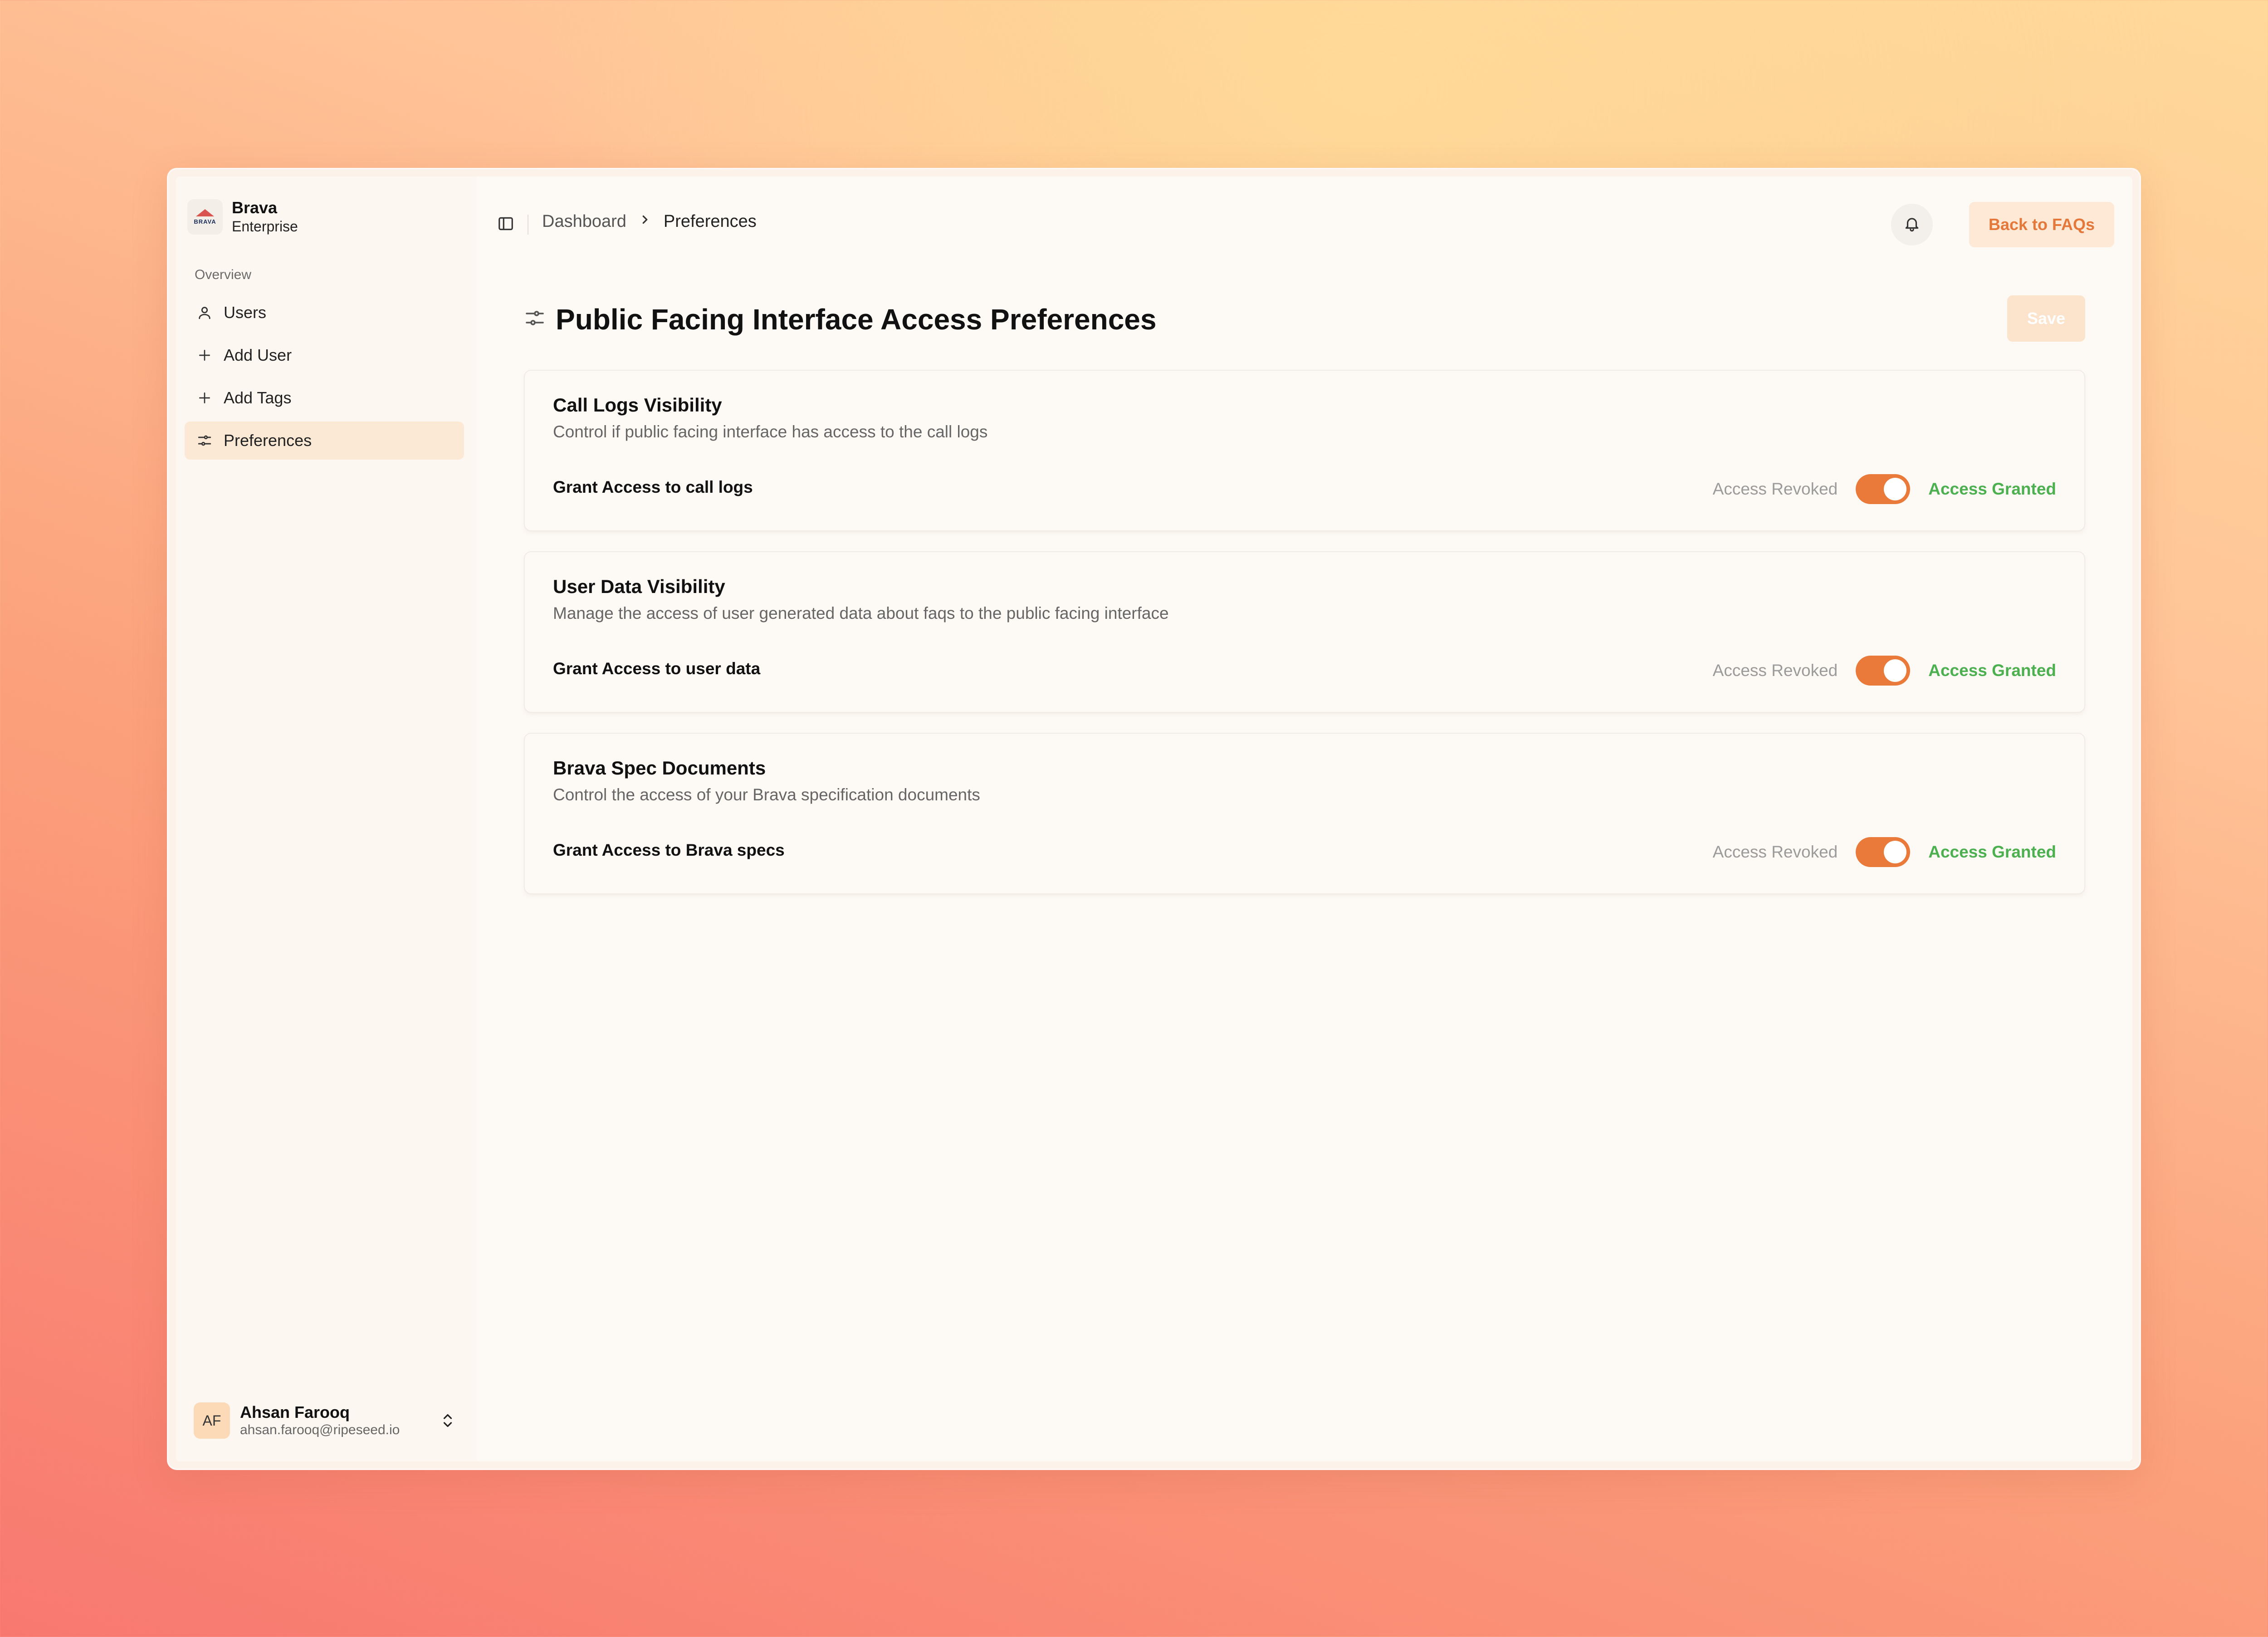 This screenshot has height=1637, width=2268. I want to click on call-logs-access-toggle, so click(1884, 489).